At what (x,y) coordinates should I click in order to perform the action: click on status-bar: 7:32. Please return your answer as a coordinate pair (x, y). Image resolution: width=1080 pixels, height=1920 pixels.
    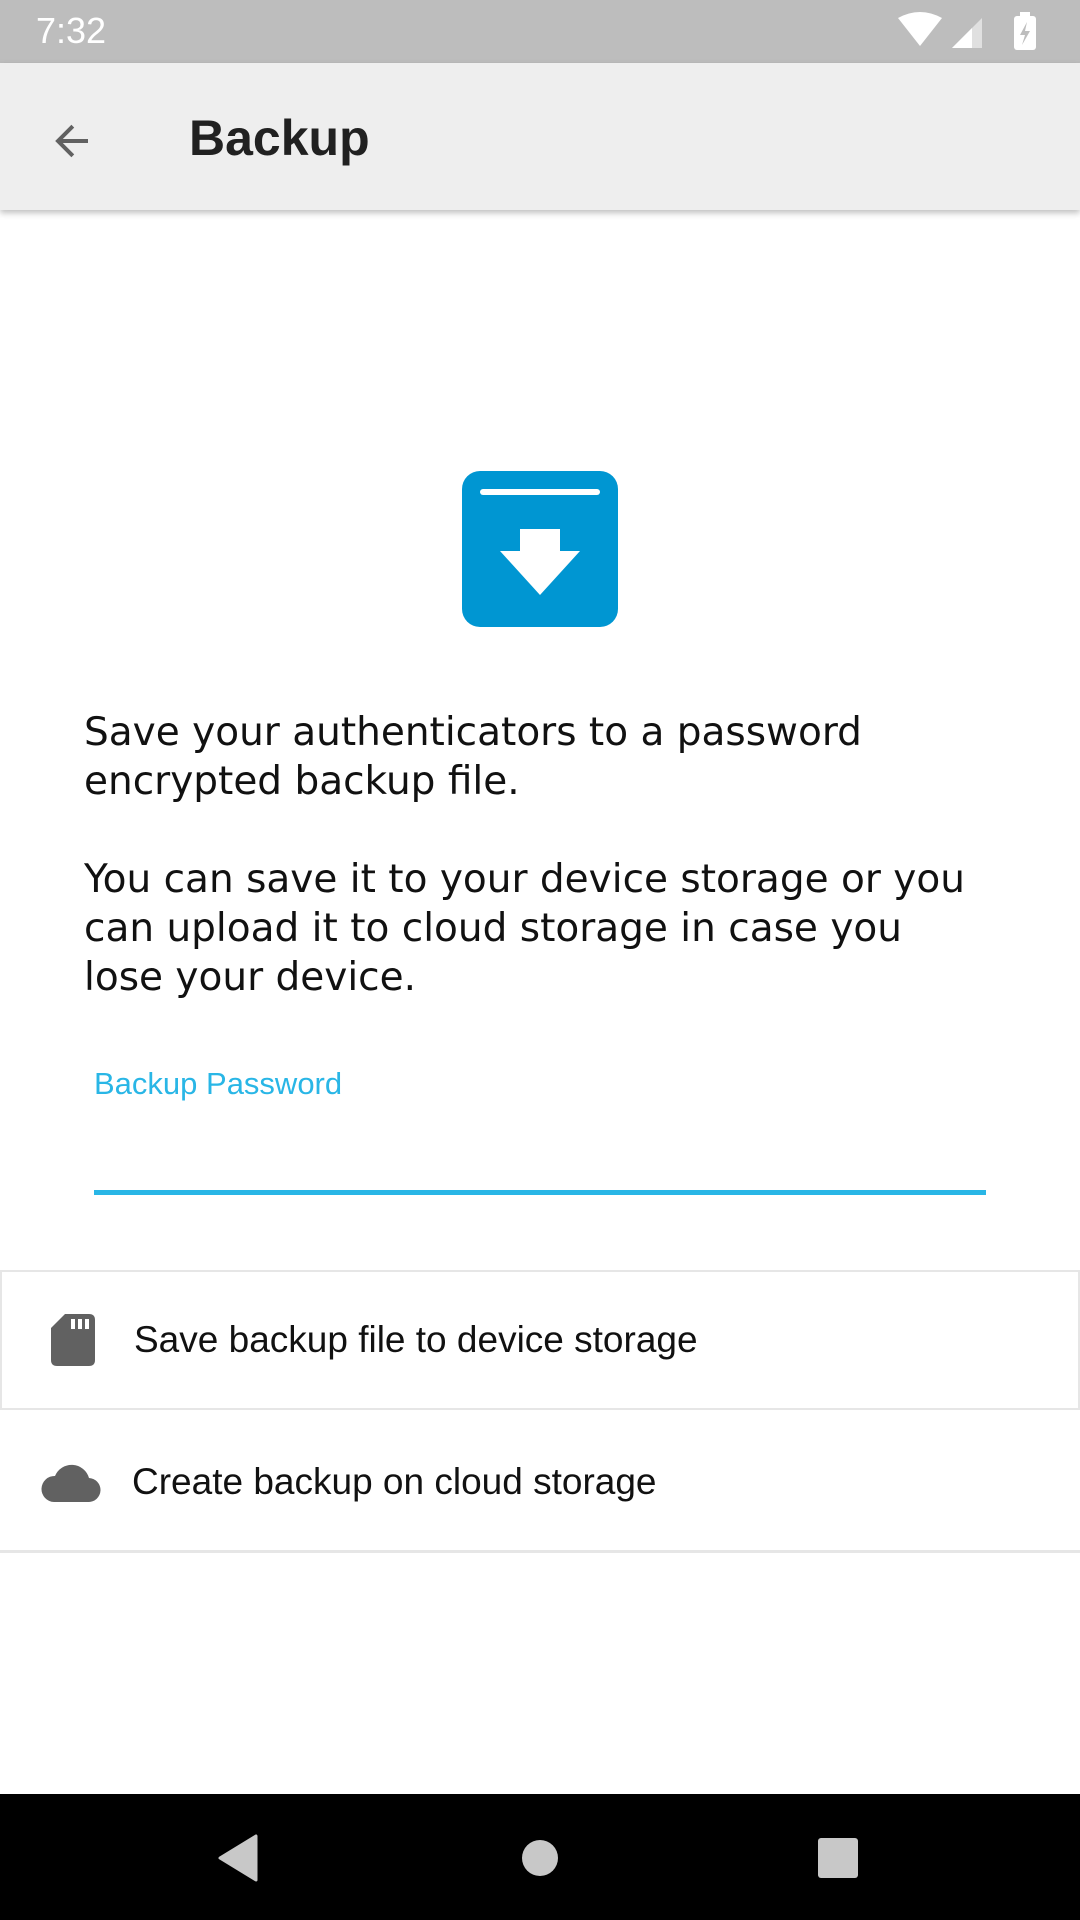
    Looking at the image, I should click on (540, 31).